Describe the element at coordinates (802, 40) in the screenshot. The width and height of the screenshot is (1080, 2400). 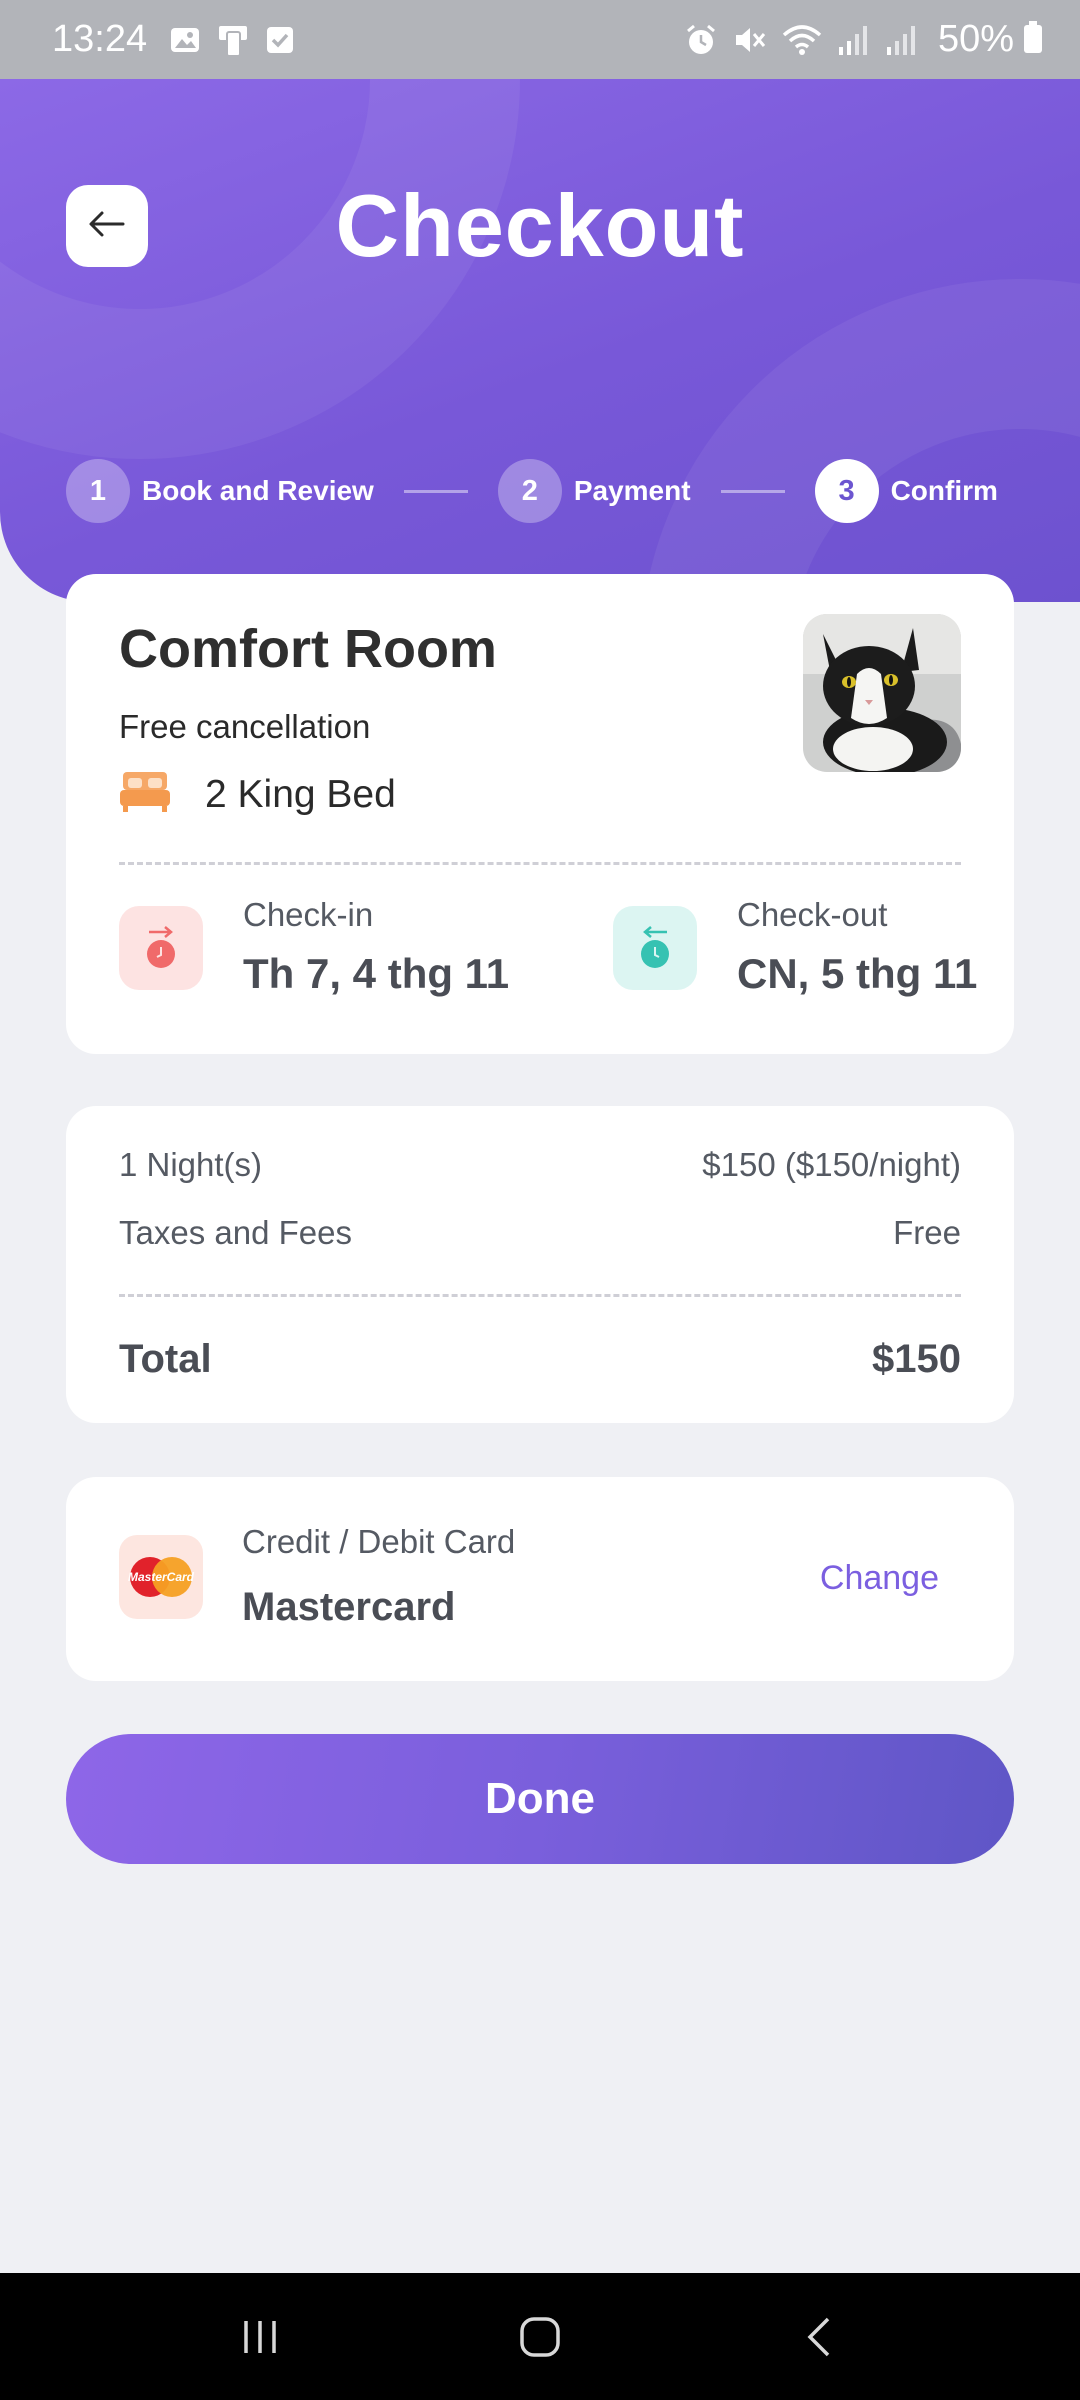
I see `wifi-icon` at that location.